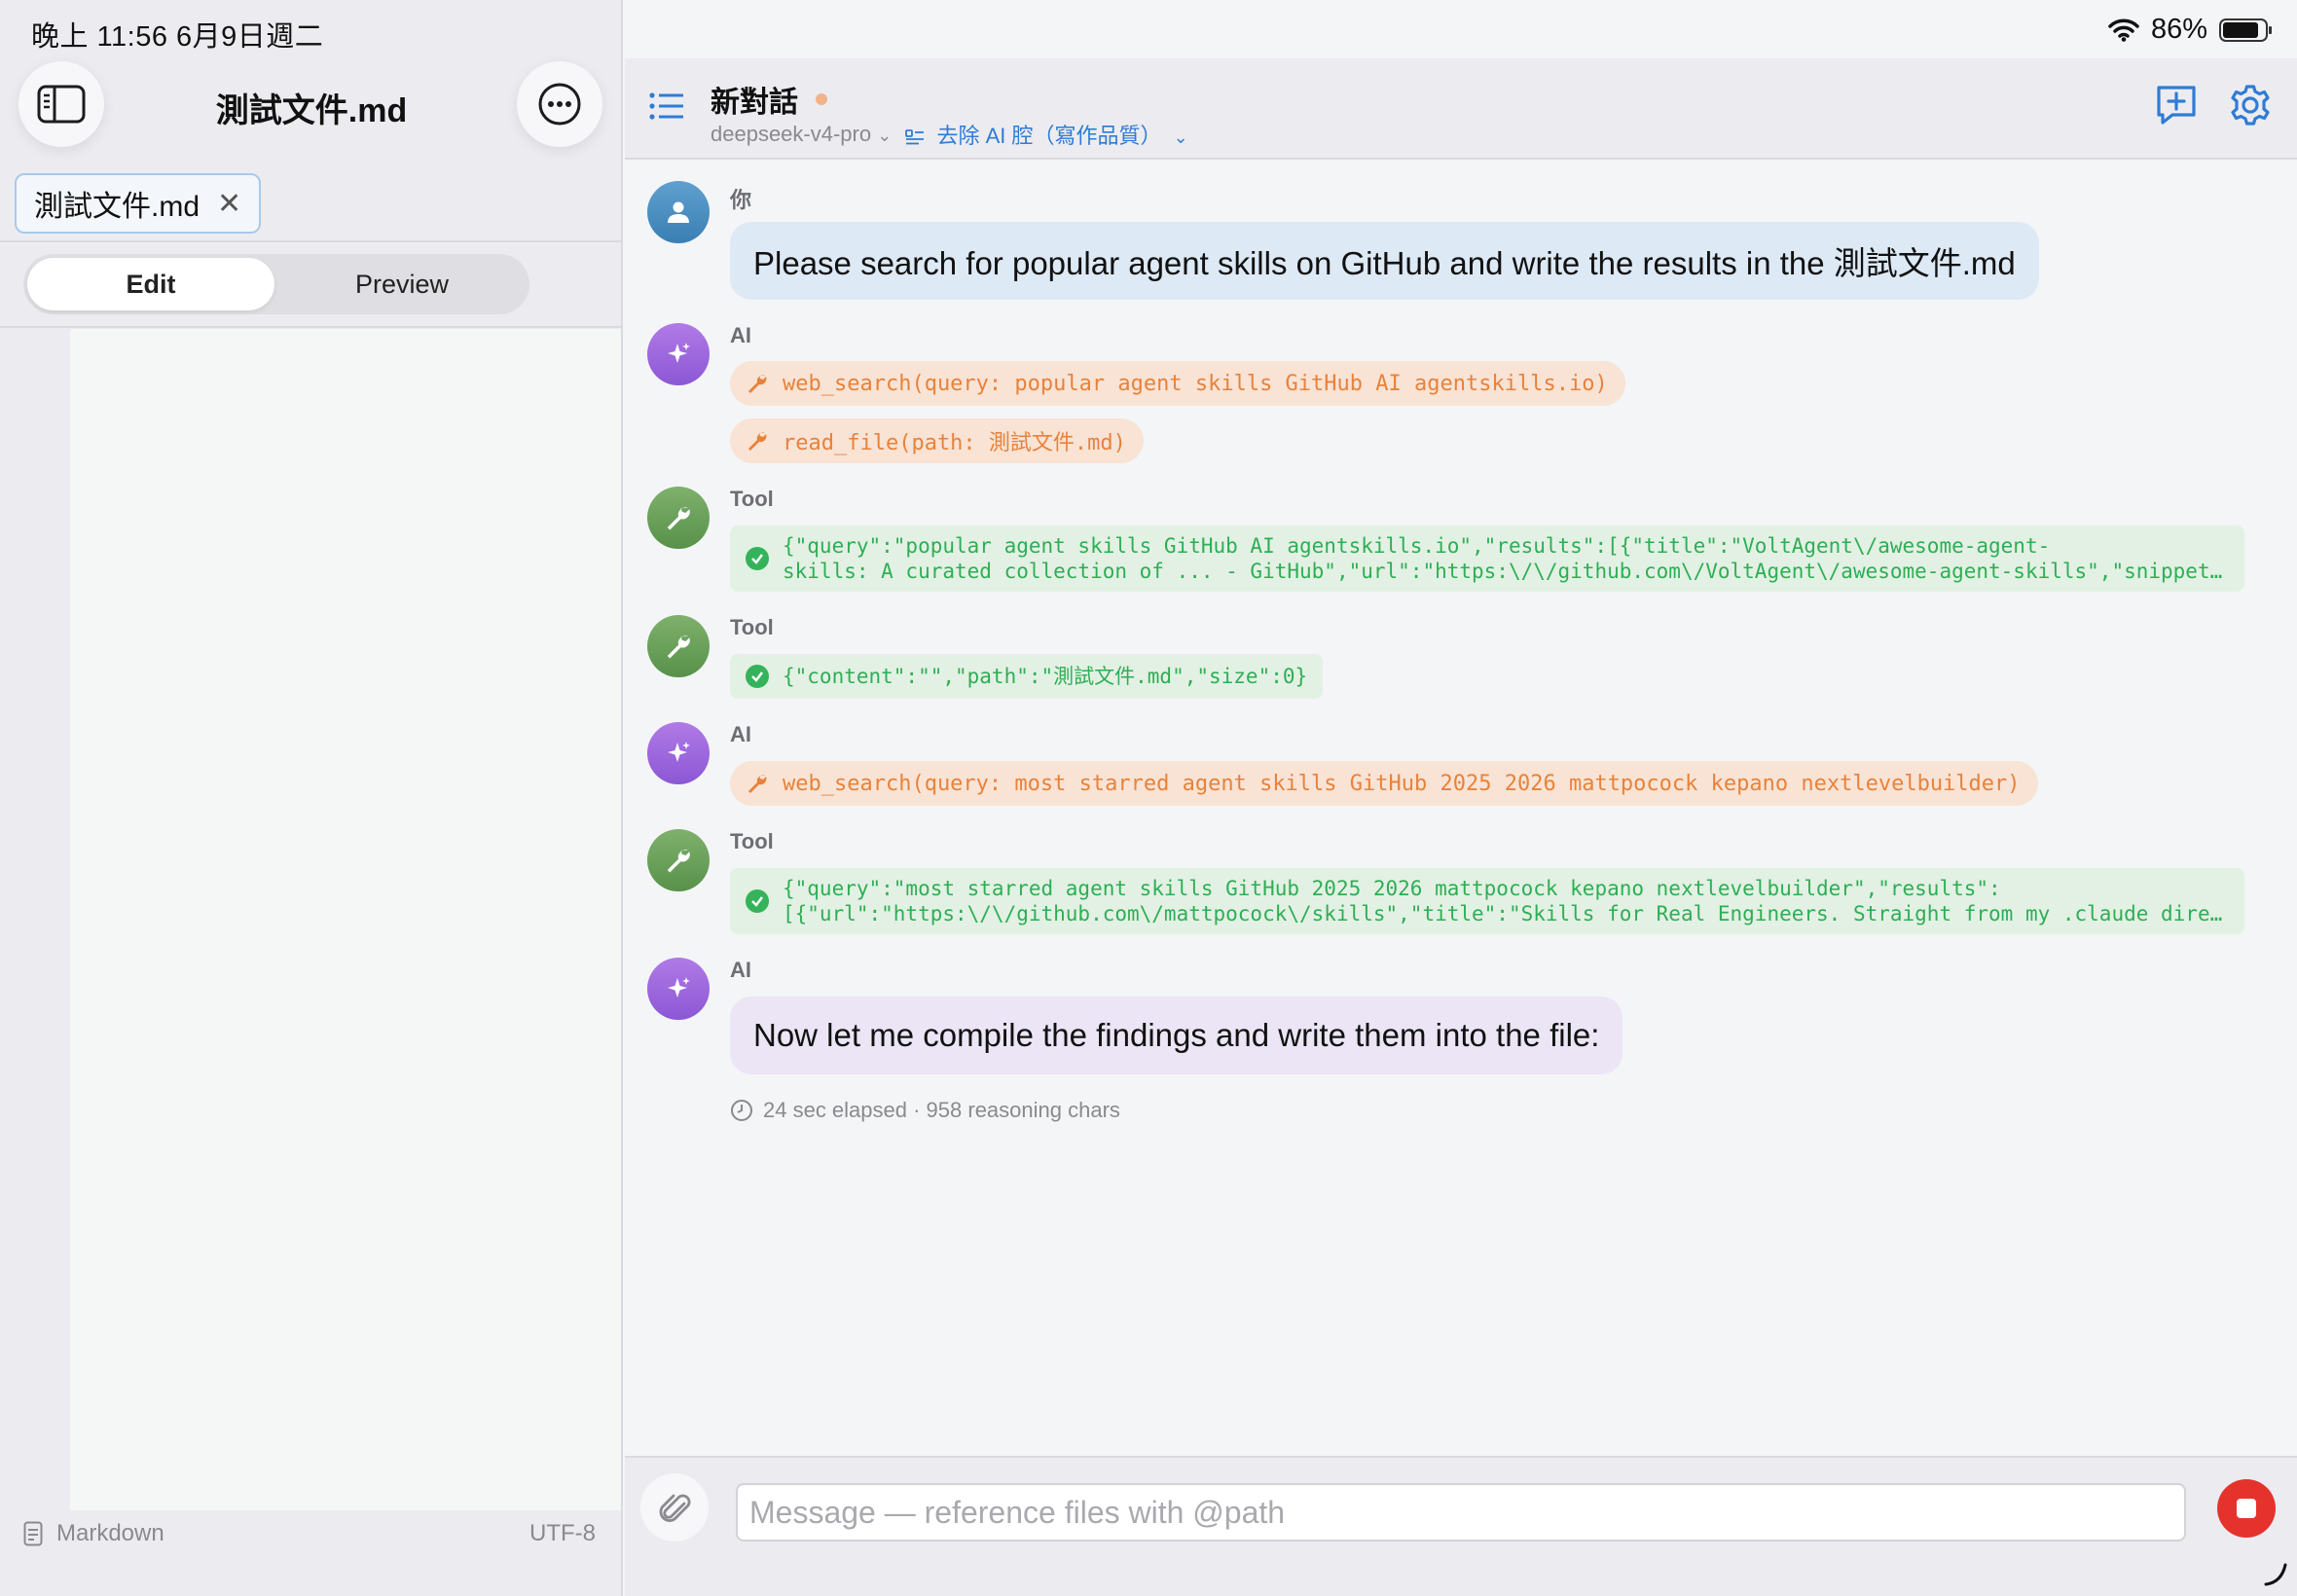 This screenshot has height=1596, width=2297. What do you see at coordinates (177, 37) in the screenshot?
I see `status-time-date: 晚上 11:56 6月9日週二` at bounding box center [177, 37].